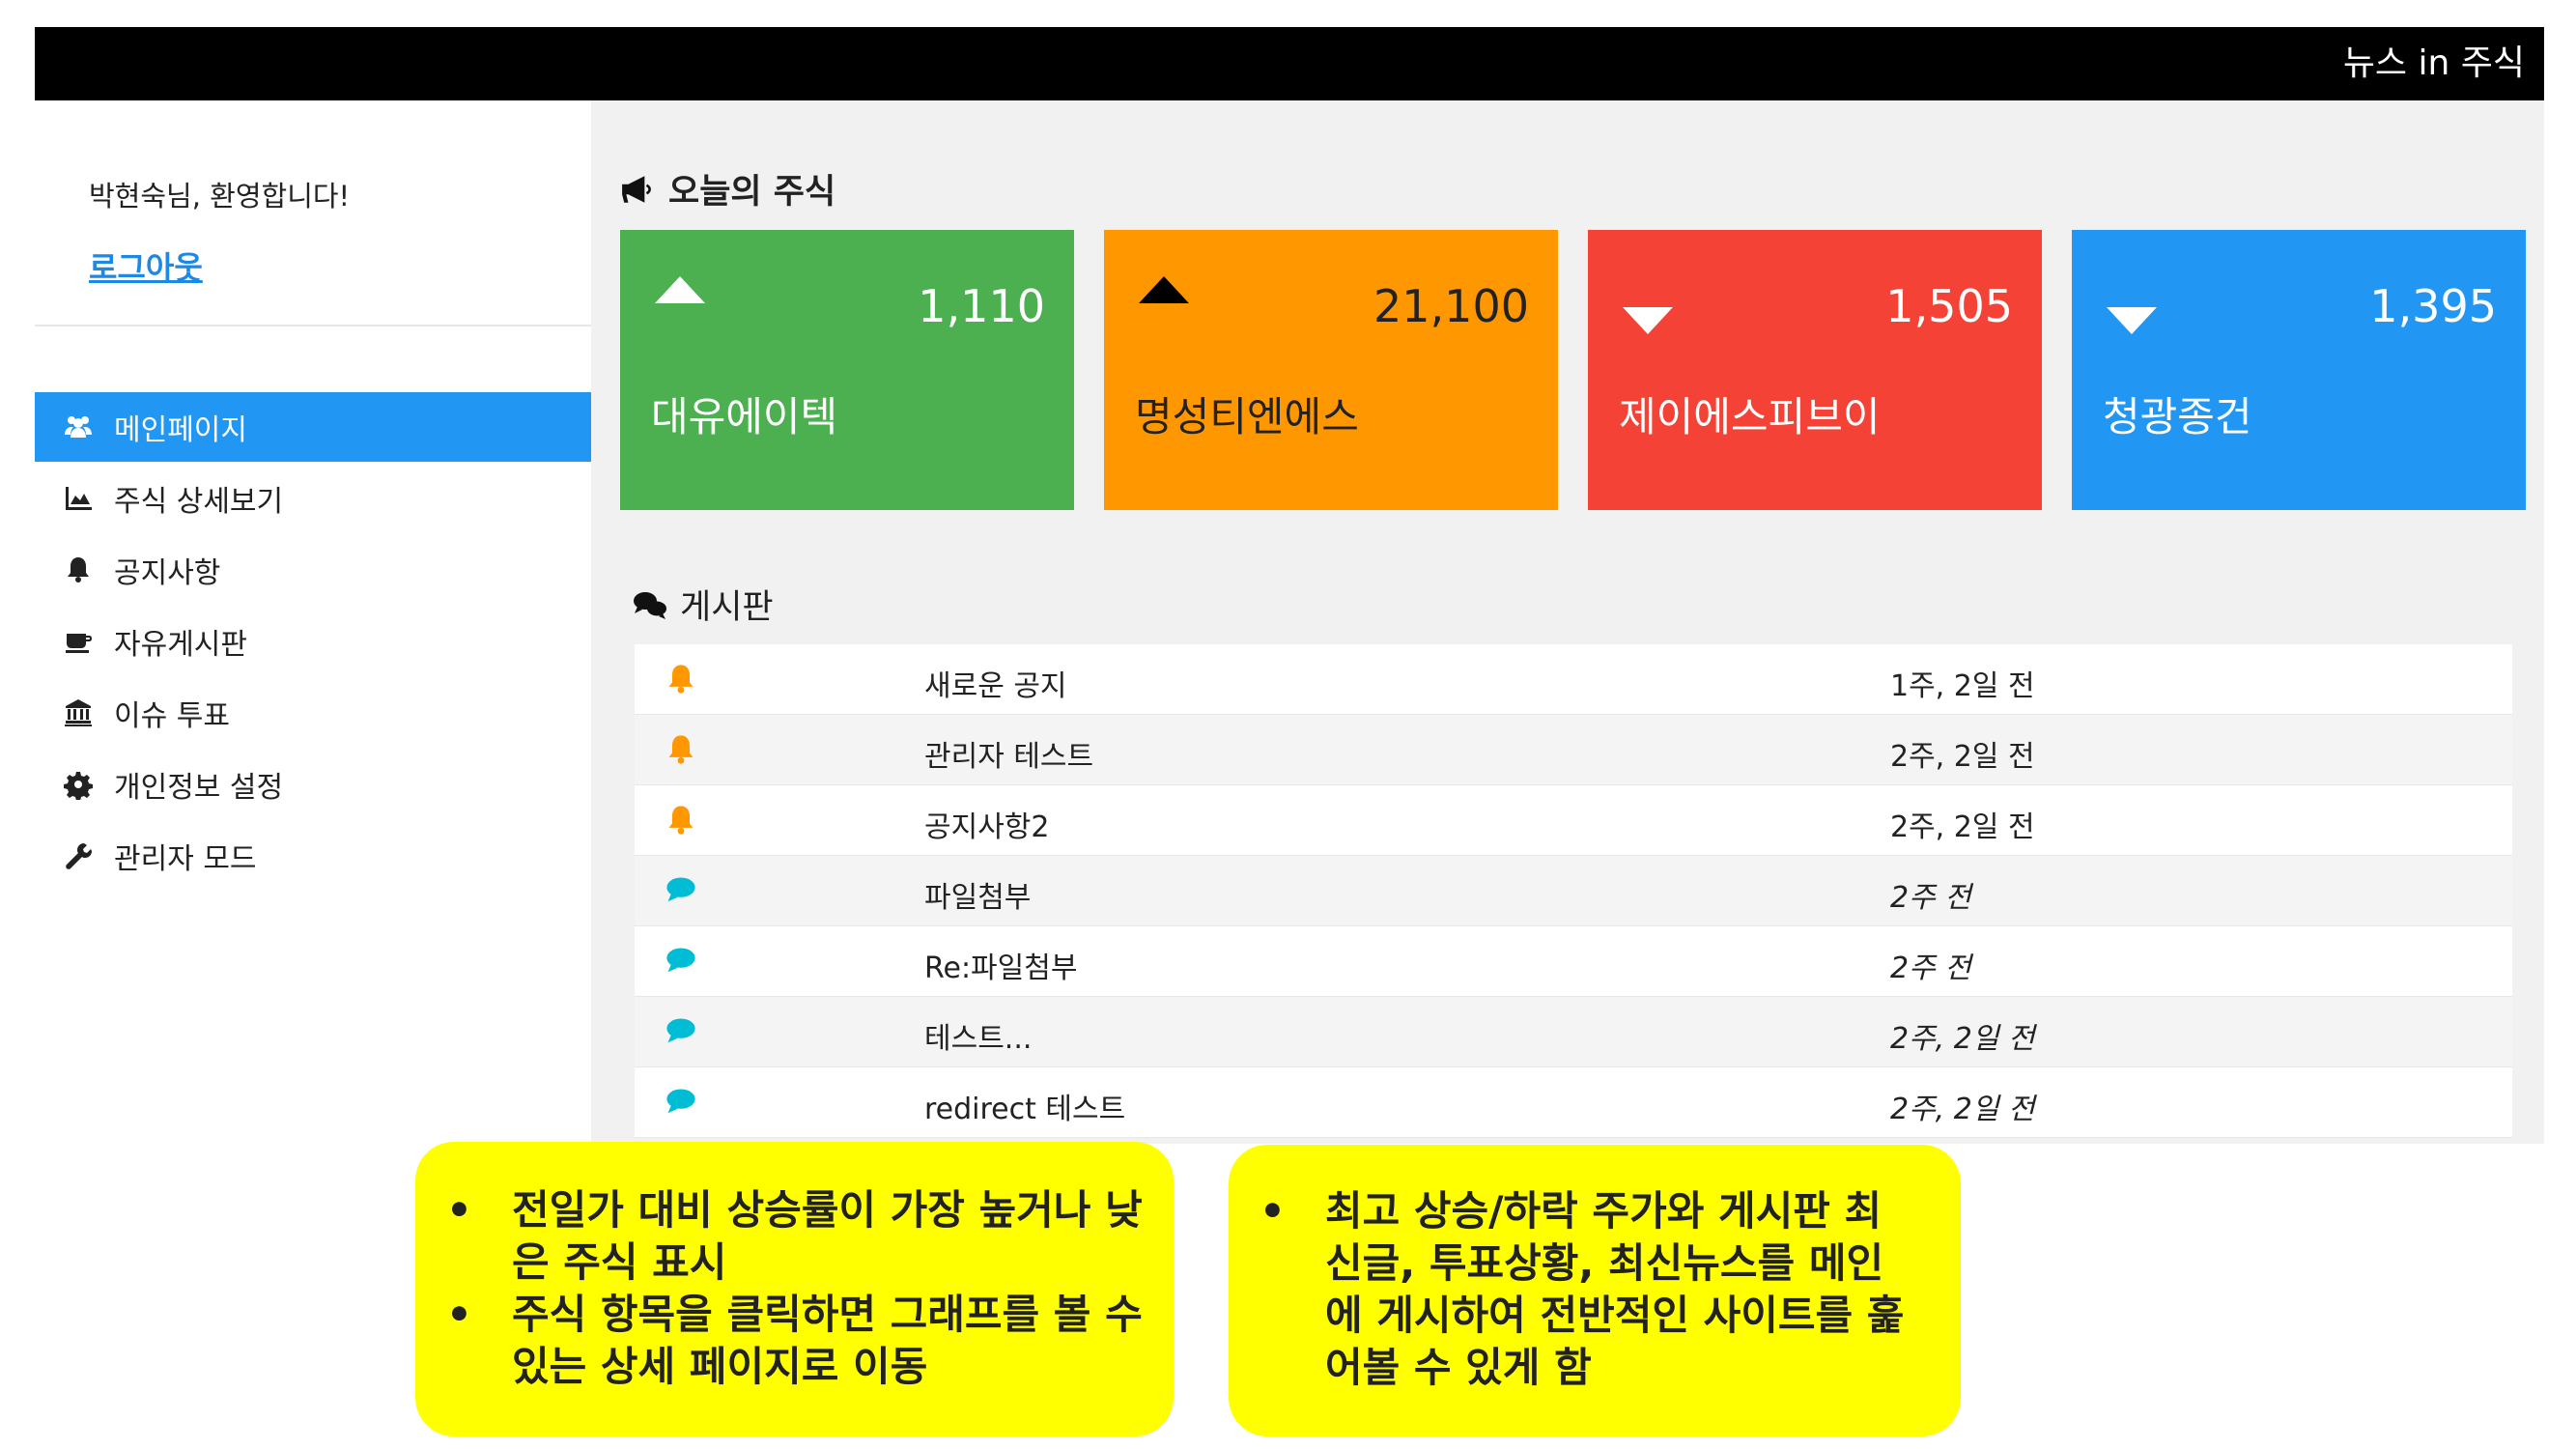 Image resolution: width=2576 pixels, height=1449 pixels. Describe the element at coordinates (220, 196) in the screenshot. I see `welcome-message: 박현숙님, 환영합니다!` at that location.